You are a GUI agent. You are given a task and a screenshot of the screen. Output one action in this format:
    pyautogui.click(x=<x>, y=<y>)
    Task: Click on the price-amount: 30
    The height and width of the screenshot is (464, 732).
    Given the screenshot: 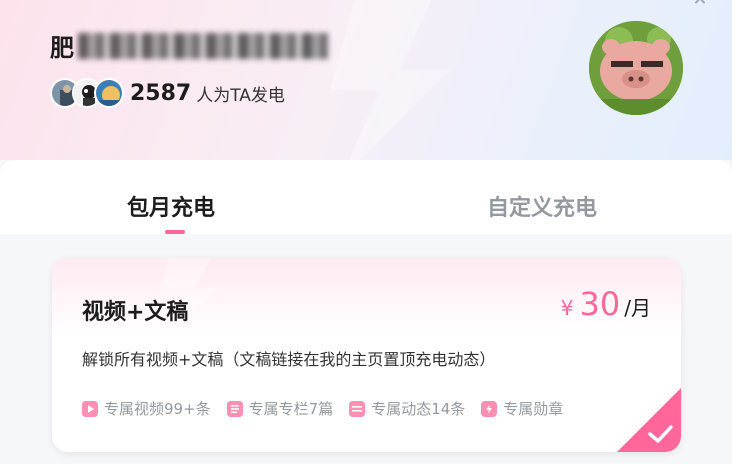 What is the action you would take?
    pyautogui.click(x=600, y=304)
    